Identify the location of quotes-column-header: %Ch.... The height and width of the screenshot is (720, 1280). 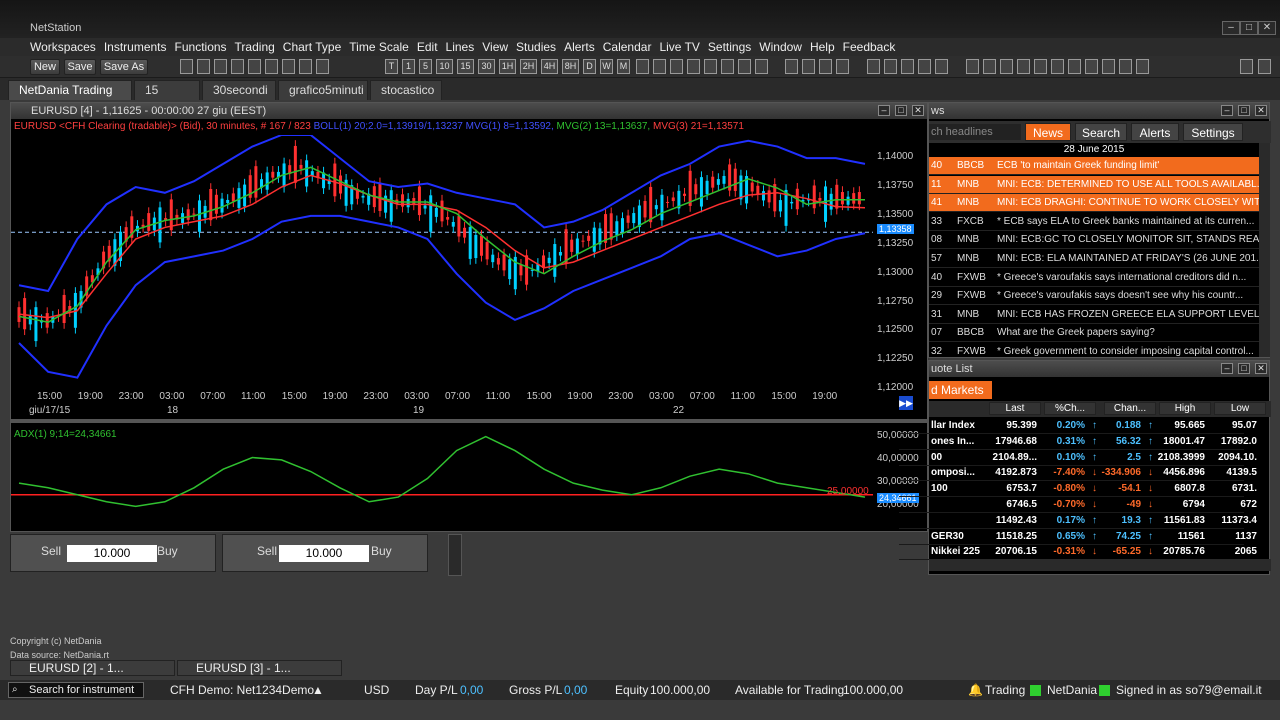
(1070, 408).